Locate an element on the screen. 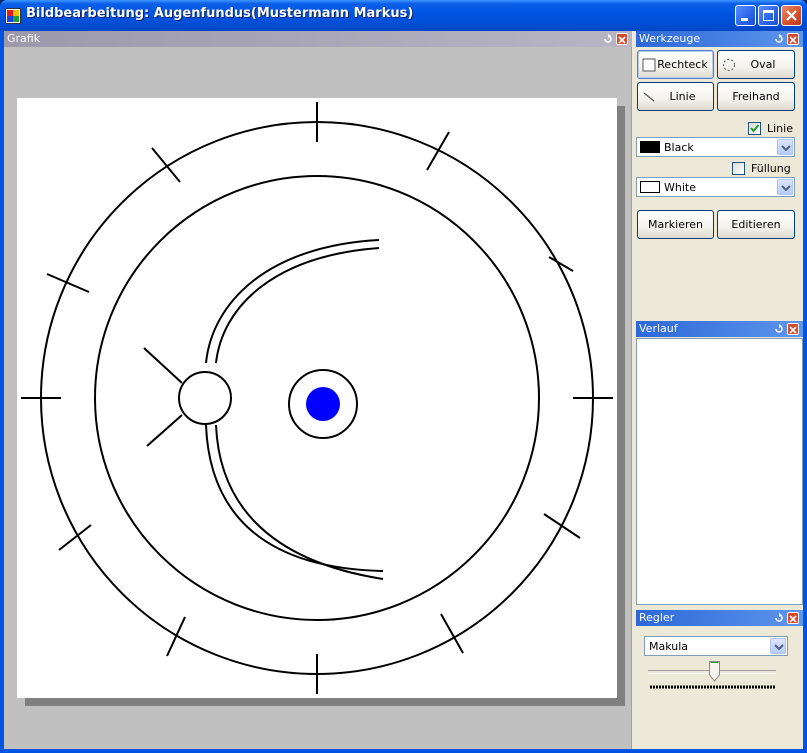 This screenshot has height=753, width=807. editieren-label: Editieren is located at coordinates (756, 224).